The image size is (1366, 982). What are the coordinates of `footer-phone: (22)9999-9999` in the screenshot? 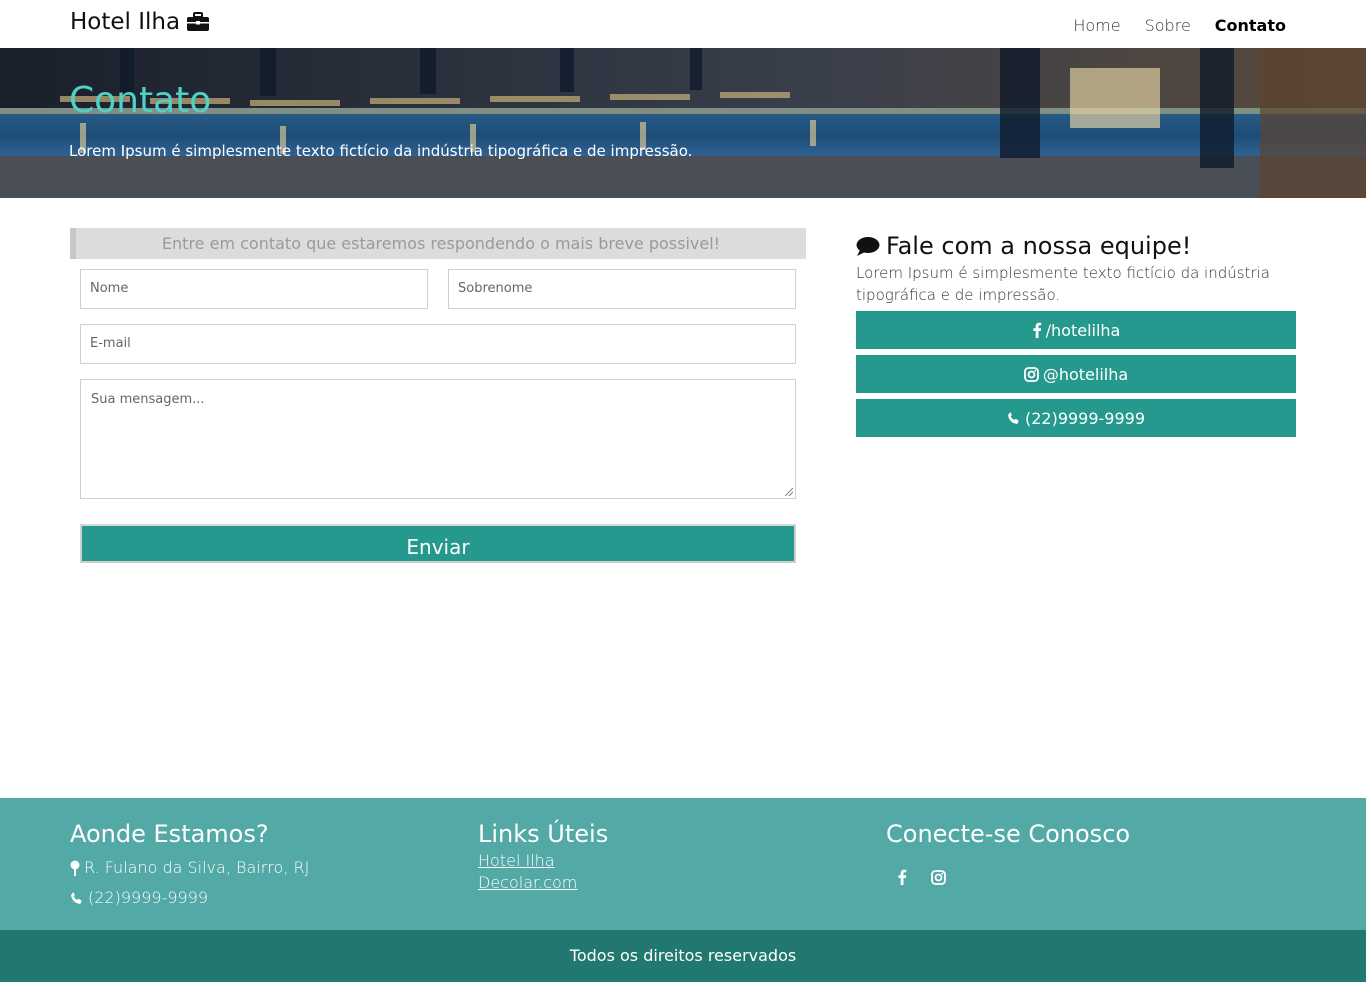 It's located at (139, 897).